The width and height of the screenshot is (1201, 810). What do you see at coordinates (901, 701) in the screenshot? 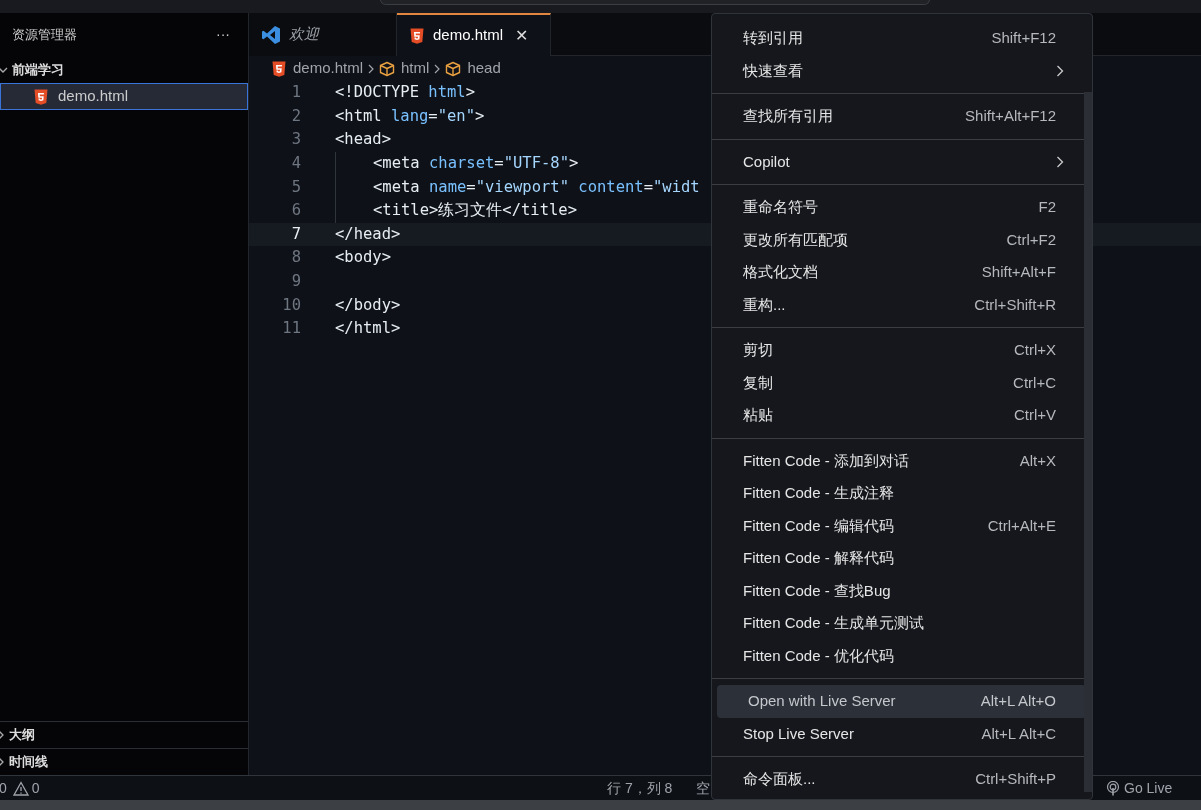
I see `menu-item: Open with Live Server Alt+L Alt+O` at bounding box center [901, 701].